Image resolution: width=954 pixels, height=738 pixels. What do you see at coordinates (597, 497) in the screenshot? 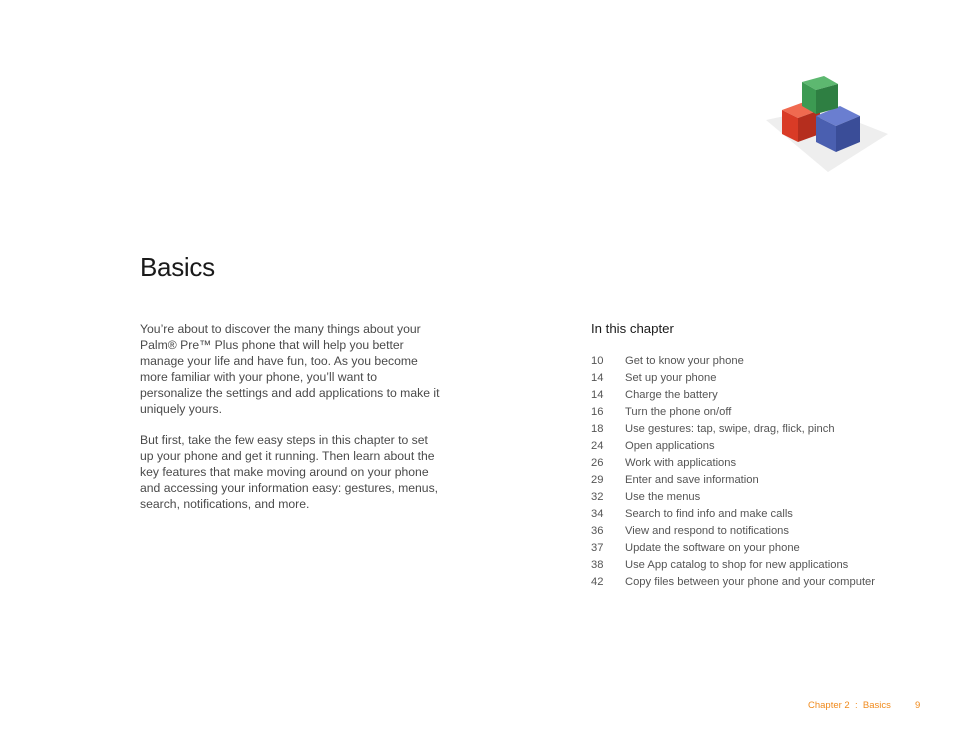
I see `toc-page: 32` at bounding box center [597, 497].